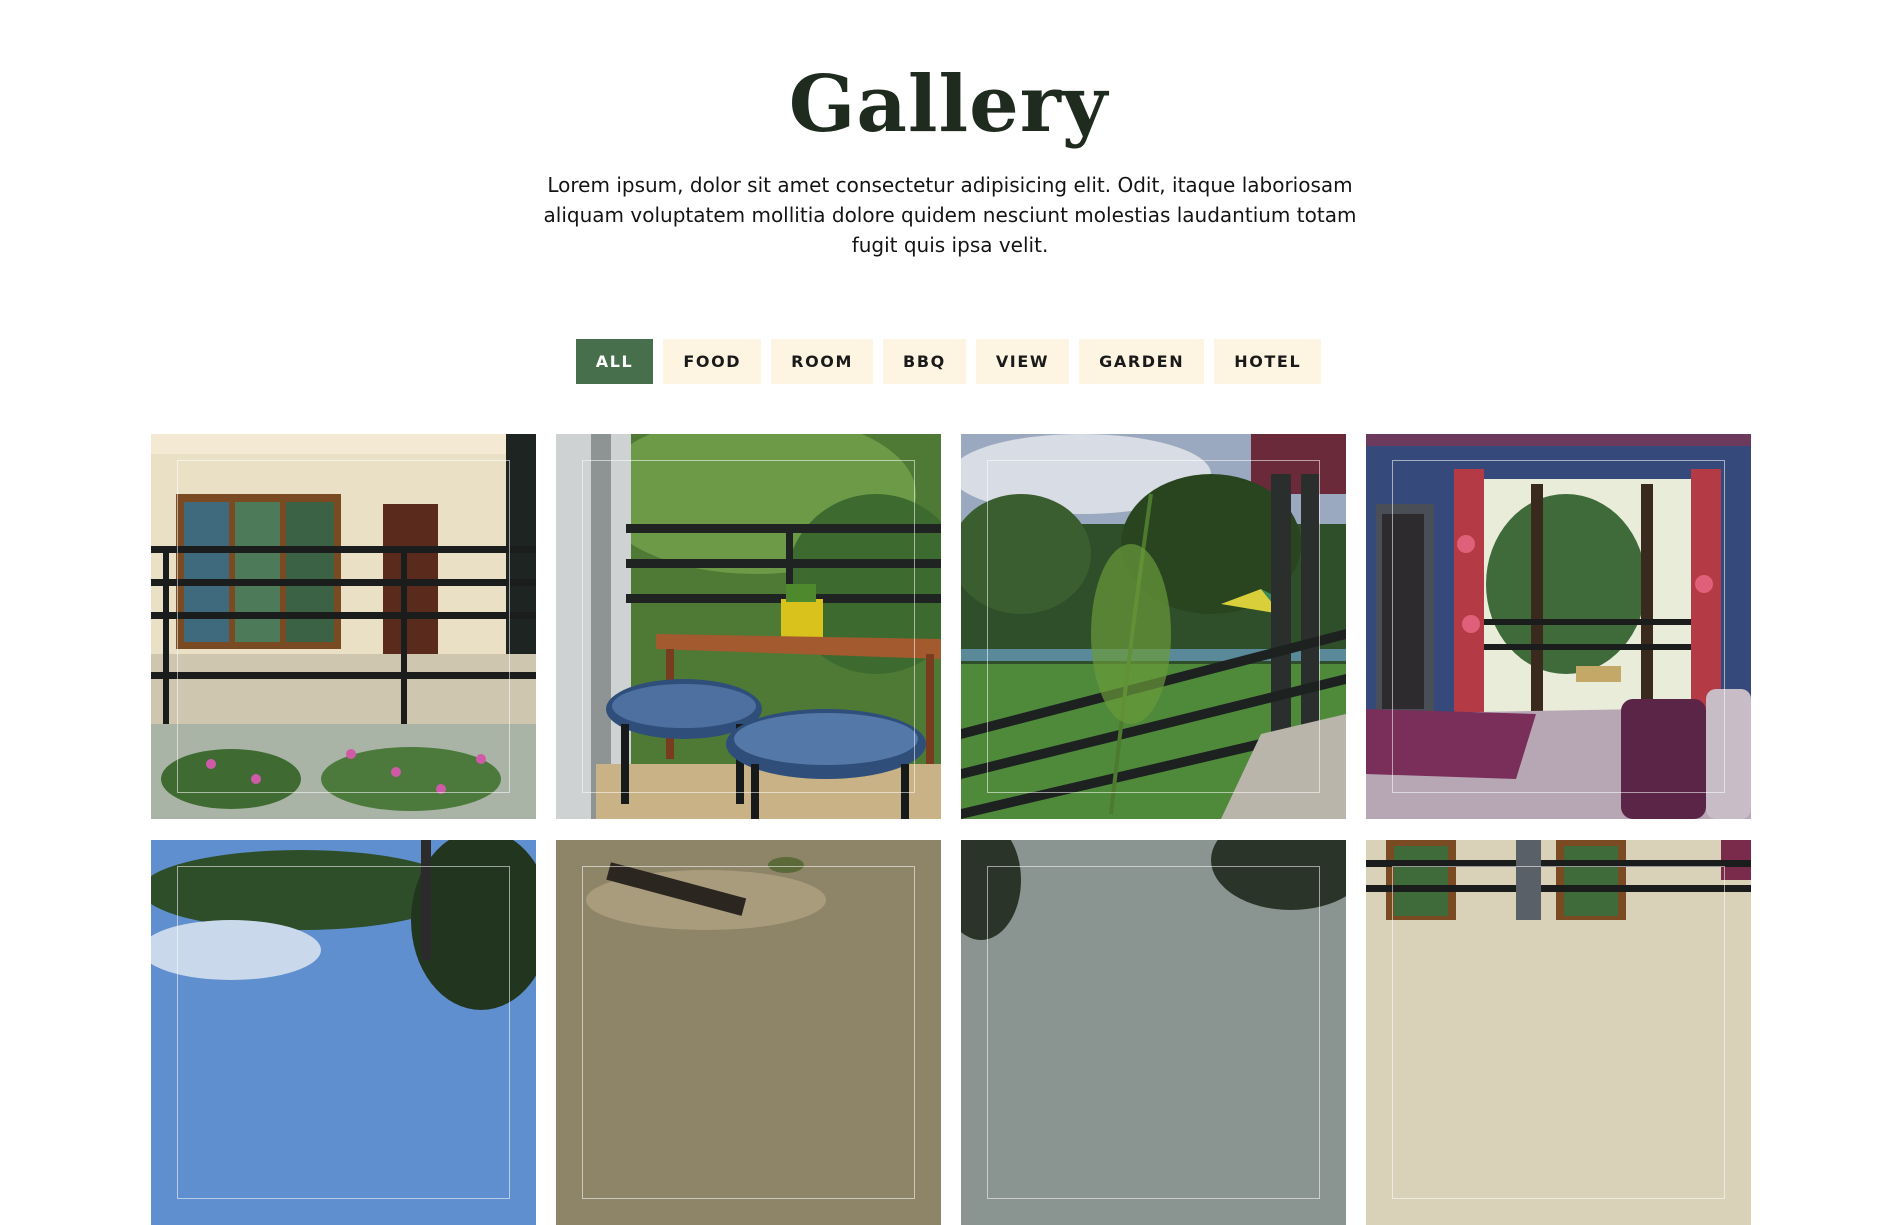 This screenshot has width=1897, height=1225. I want to click on filter-bbq-button: BBQ, so click(924, 361).